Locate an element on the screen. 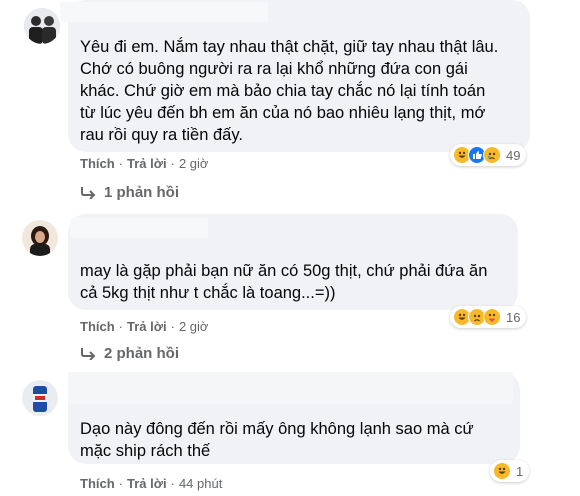 The image size is (580, 496). replies-label: 2 phản hồi is located at coordinates (141, 353).